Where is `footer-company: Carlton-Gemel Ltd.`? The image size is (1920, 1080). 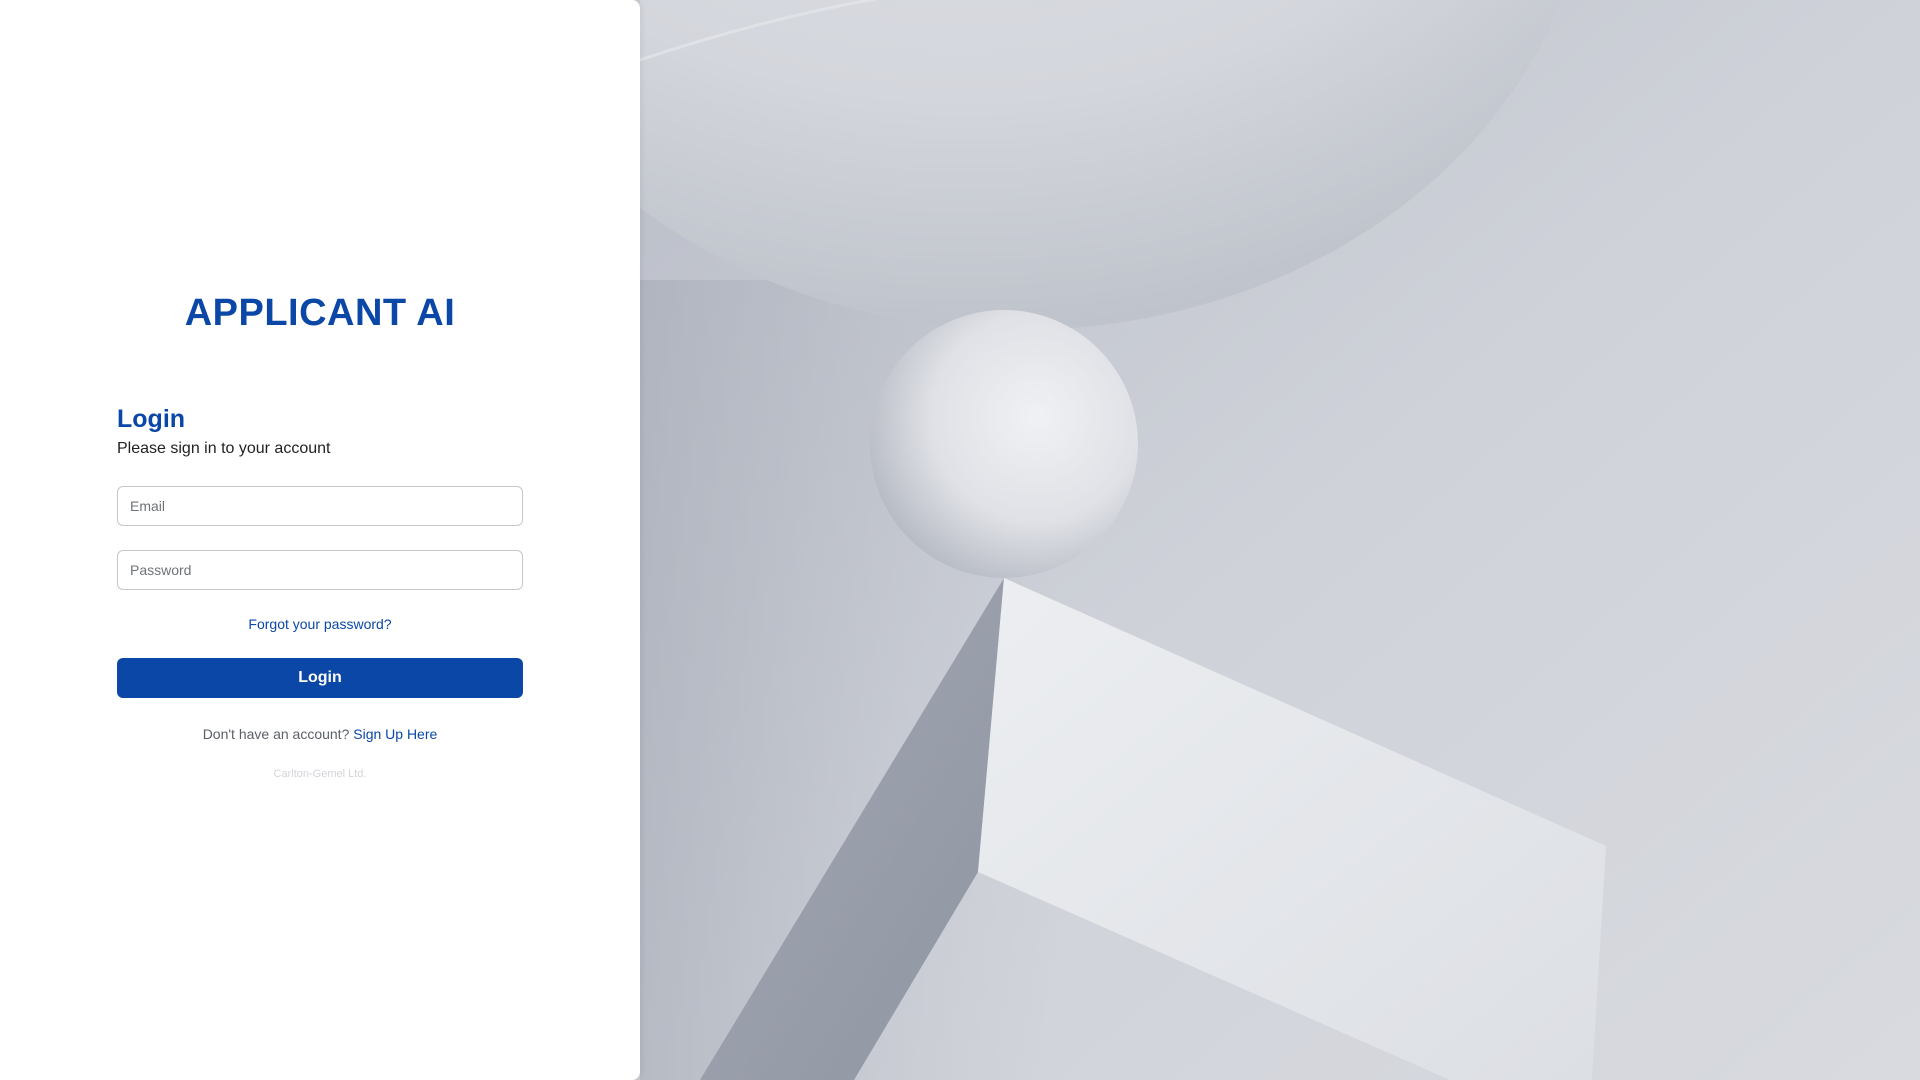
footer-company: Carlton-Gemel Ltd. is located at coordinates (320, 774).